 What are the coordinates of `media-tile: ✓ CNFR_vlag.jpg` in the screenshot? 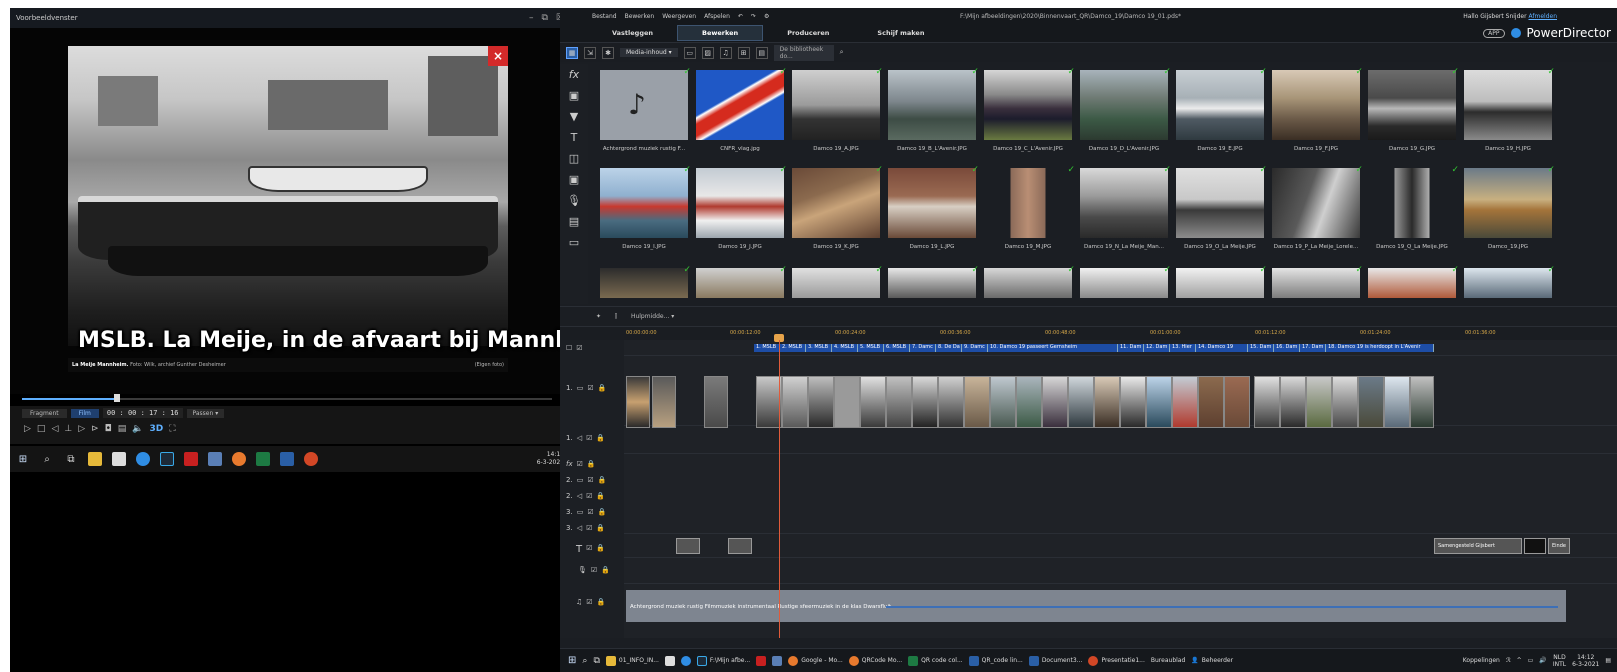 It's located at (741, 109).